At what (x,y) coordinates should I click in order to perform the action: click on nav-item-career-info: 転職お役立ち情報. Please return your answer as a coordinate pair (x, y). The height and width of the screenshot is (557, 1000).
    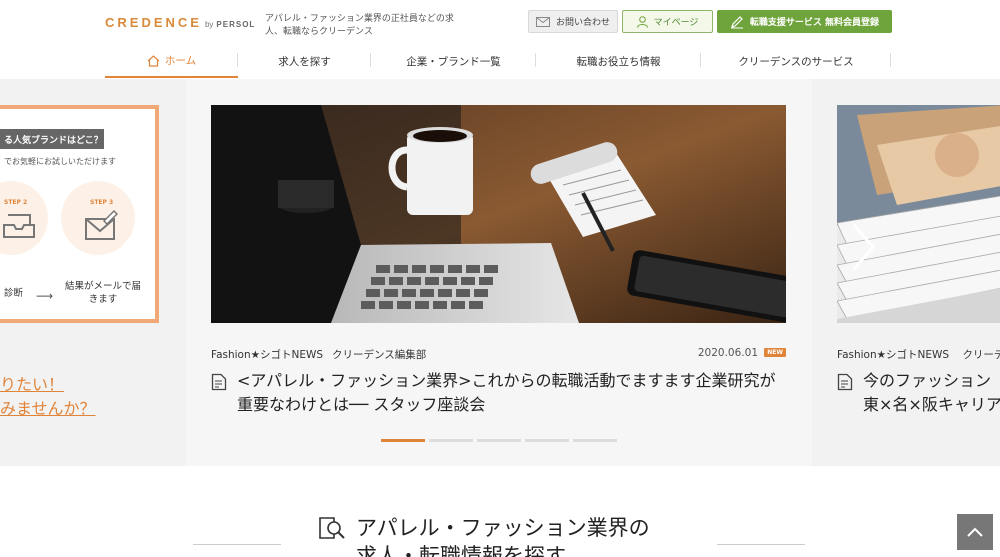
    Looking at the image, I should click on (618, 61).